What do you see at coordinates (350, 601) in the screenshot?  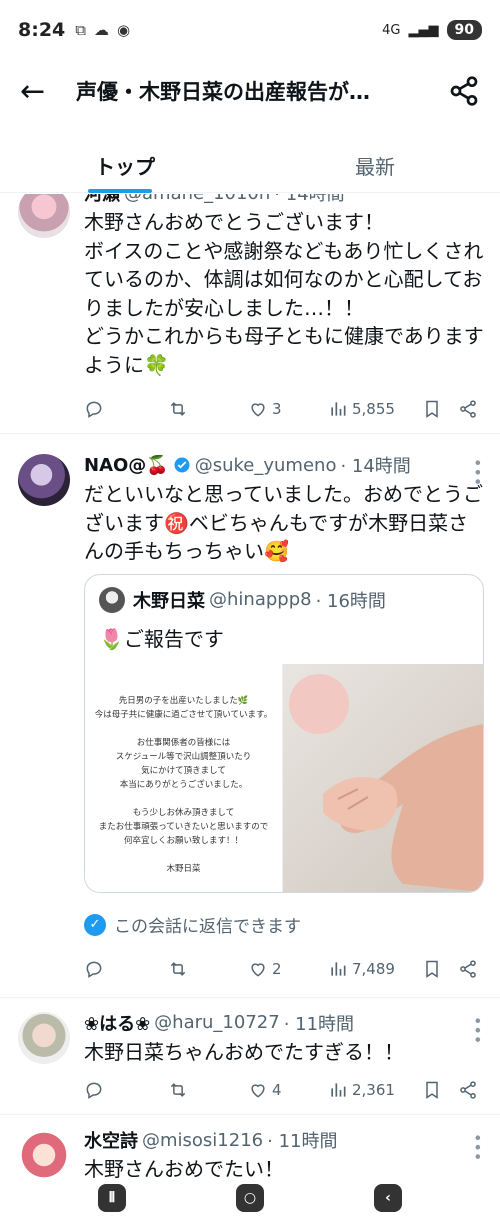 I see `quoted-tweet-time: · 16時間` at bounding box center [350, 601].